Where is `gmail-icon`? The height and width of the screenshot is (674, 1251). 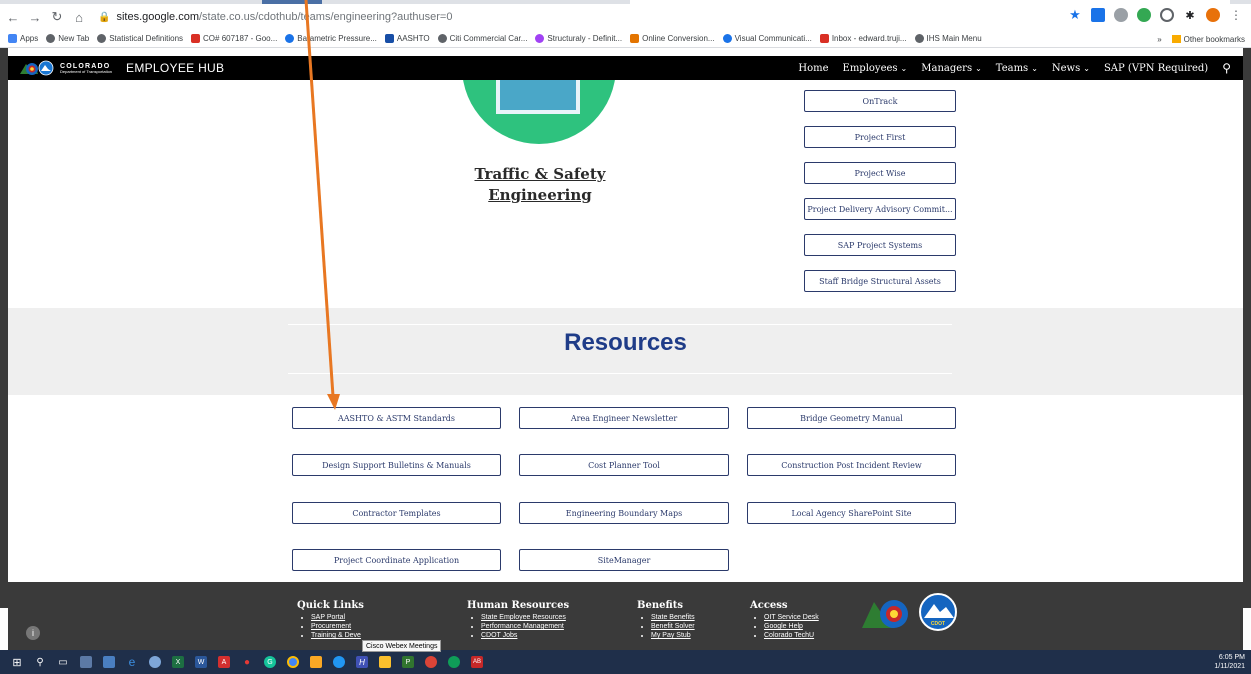 gmail-icon is located at coordinates (824, 38).